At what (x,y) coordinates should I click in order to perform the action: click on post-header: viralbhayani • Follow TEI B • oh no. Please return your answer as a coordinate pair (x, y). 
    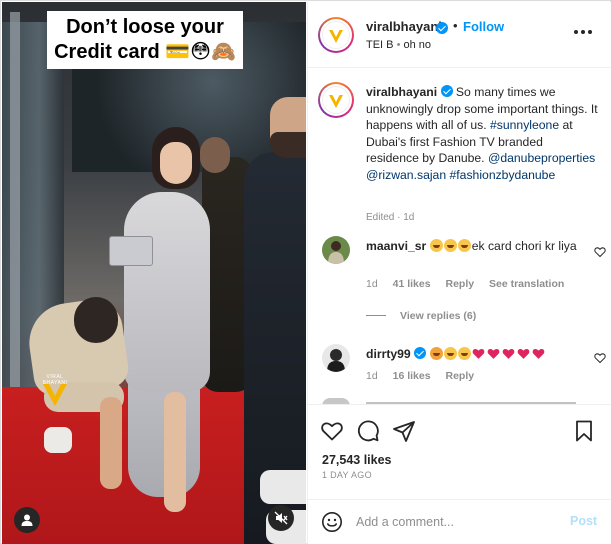
    Looking at the image, I should click on (459, 35).